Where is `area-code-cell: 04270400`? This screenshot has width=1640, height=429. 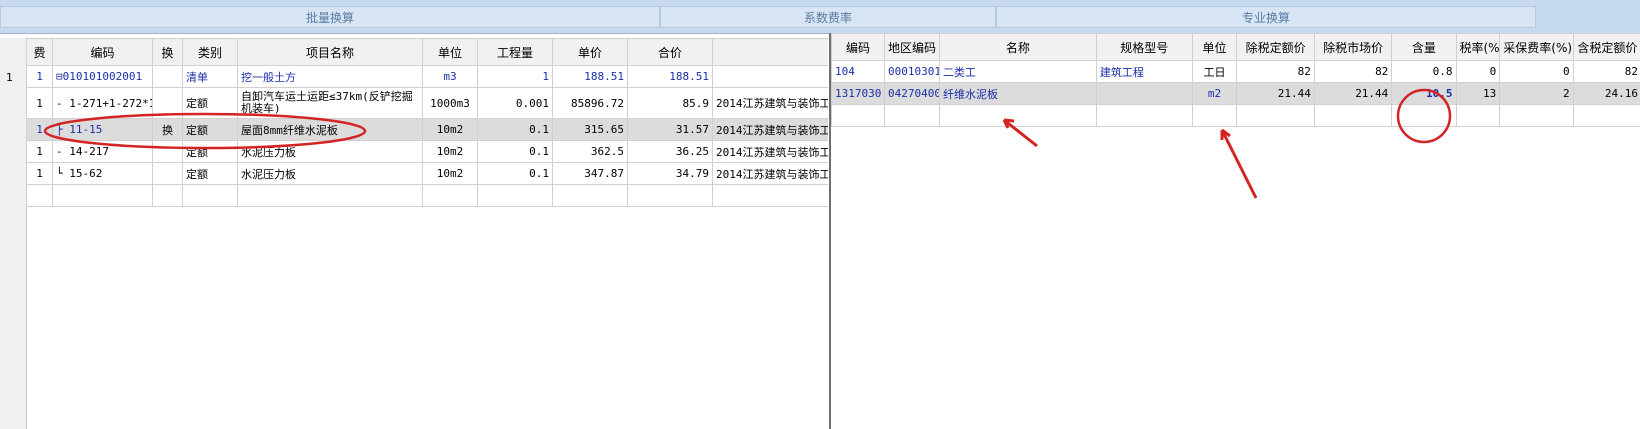 area-code-cell: 04270400 is located at coordinates (911, 93).